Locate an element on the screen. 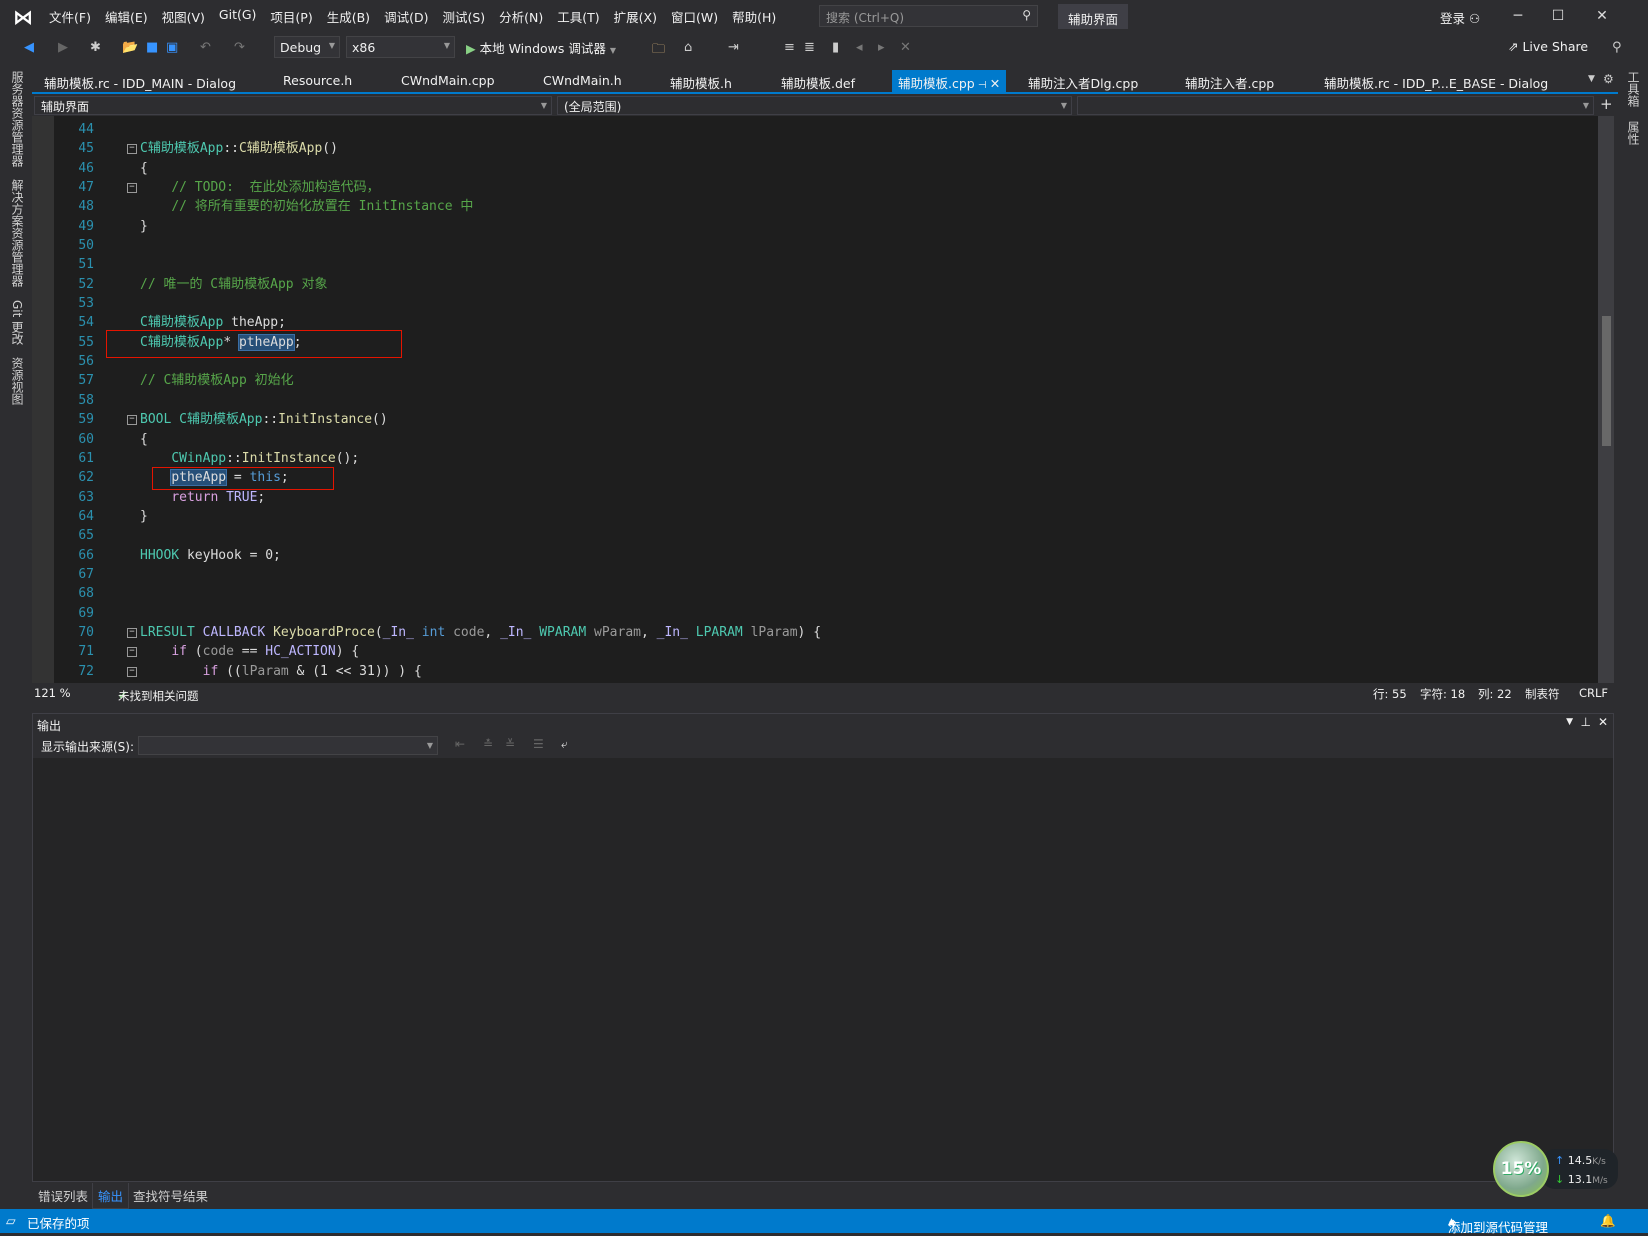 The image size is (1648, 1236). tab-document: 辅助模板.rc - IDD_P...E_BASE - Dialog is located at coordinates (1436, 81).